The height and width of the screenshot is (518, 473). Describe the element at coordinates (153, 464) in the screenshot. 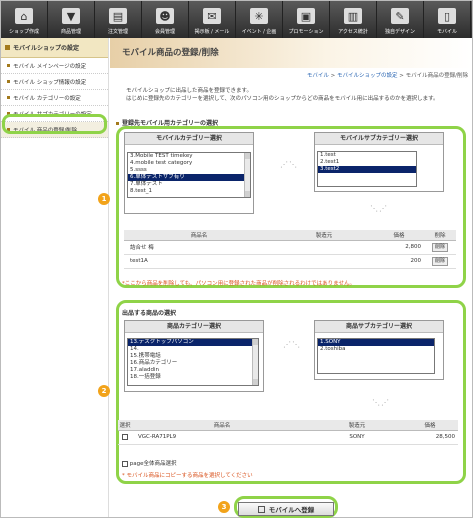

I see `select-all-label: page全体商品選択` at that location.